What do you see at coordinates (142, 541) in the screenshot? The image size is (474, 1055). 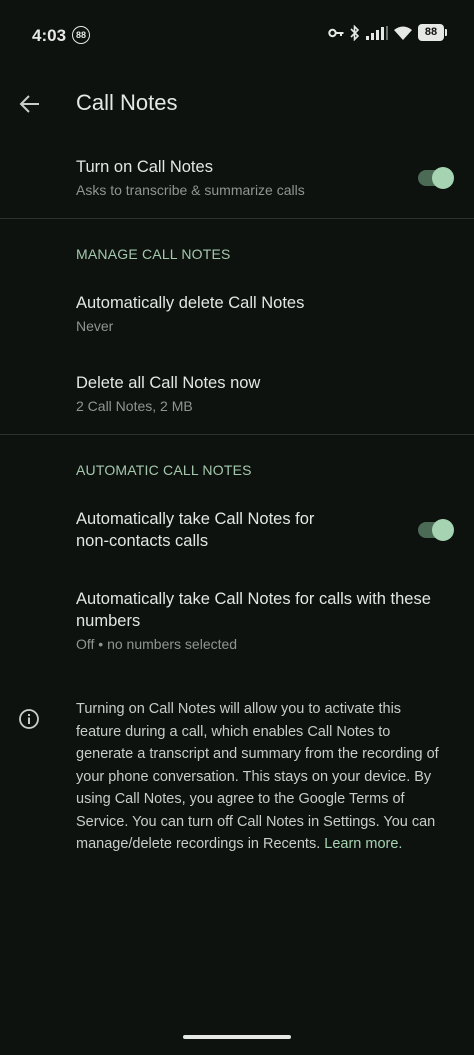 I see `row-title-line2: non-contacts calls` at bounding box center [142, 541].